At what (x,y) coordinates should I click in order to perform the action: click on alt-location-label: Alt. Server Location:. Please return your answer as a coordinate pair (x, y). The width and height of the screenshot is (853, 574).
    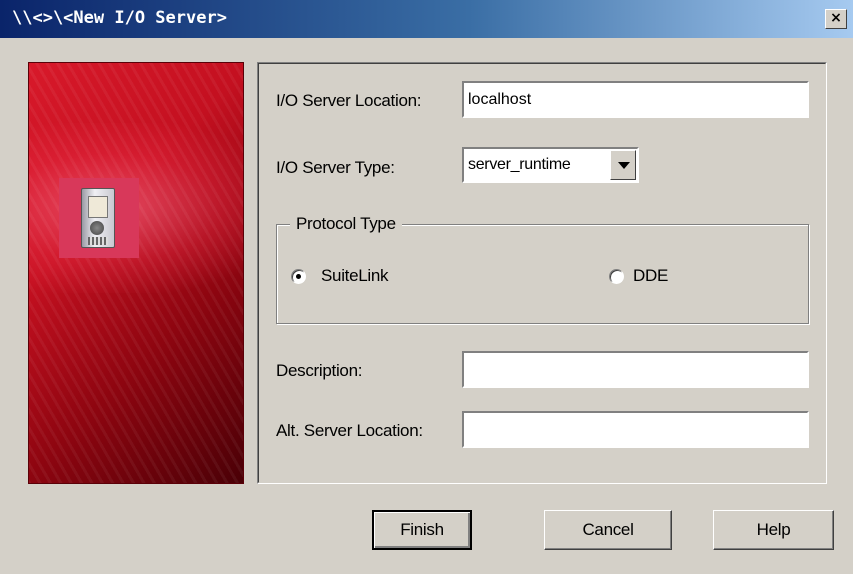
    Looking at the image, I should click on (349, 430).